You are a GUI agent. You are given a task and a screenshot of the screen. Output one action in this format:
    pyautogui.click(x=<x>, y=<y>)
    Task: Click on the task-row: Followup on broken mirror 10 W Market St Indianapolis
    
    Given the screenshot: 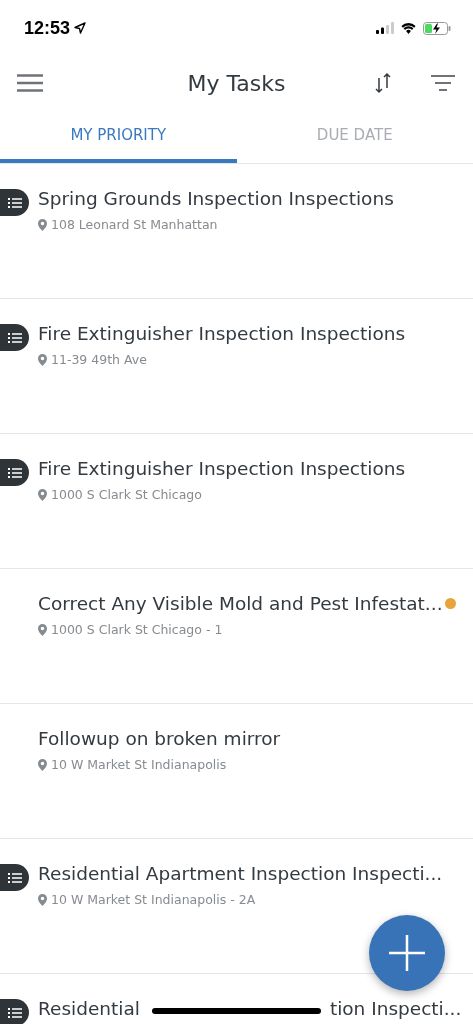 What is the action you would take?
    pyautogui.click(x=236, y=771)
    